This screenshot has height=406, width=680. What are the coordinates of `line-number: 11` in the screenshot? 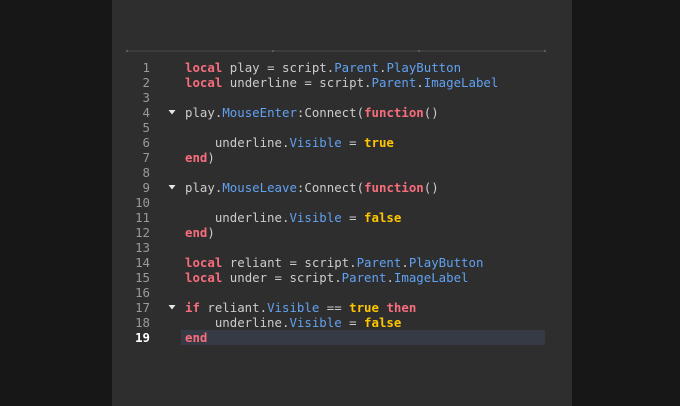 It's located at (142, 217).